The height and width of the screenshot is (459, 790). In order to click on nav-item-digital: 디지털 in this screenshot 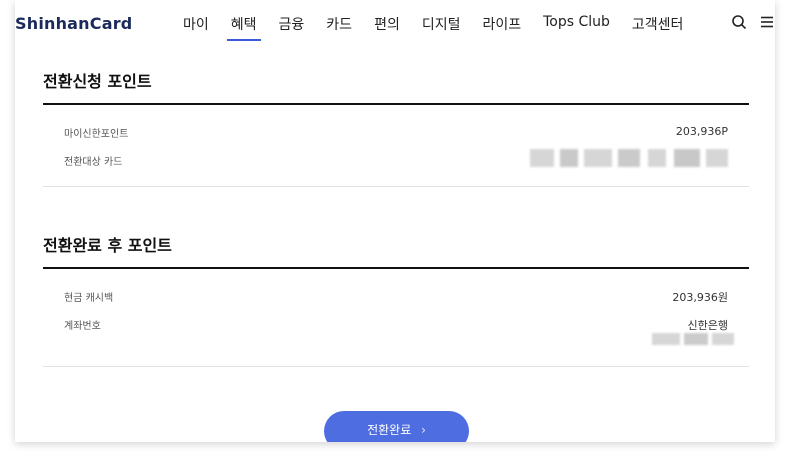, I will do `click(441, 27)`.